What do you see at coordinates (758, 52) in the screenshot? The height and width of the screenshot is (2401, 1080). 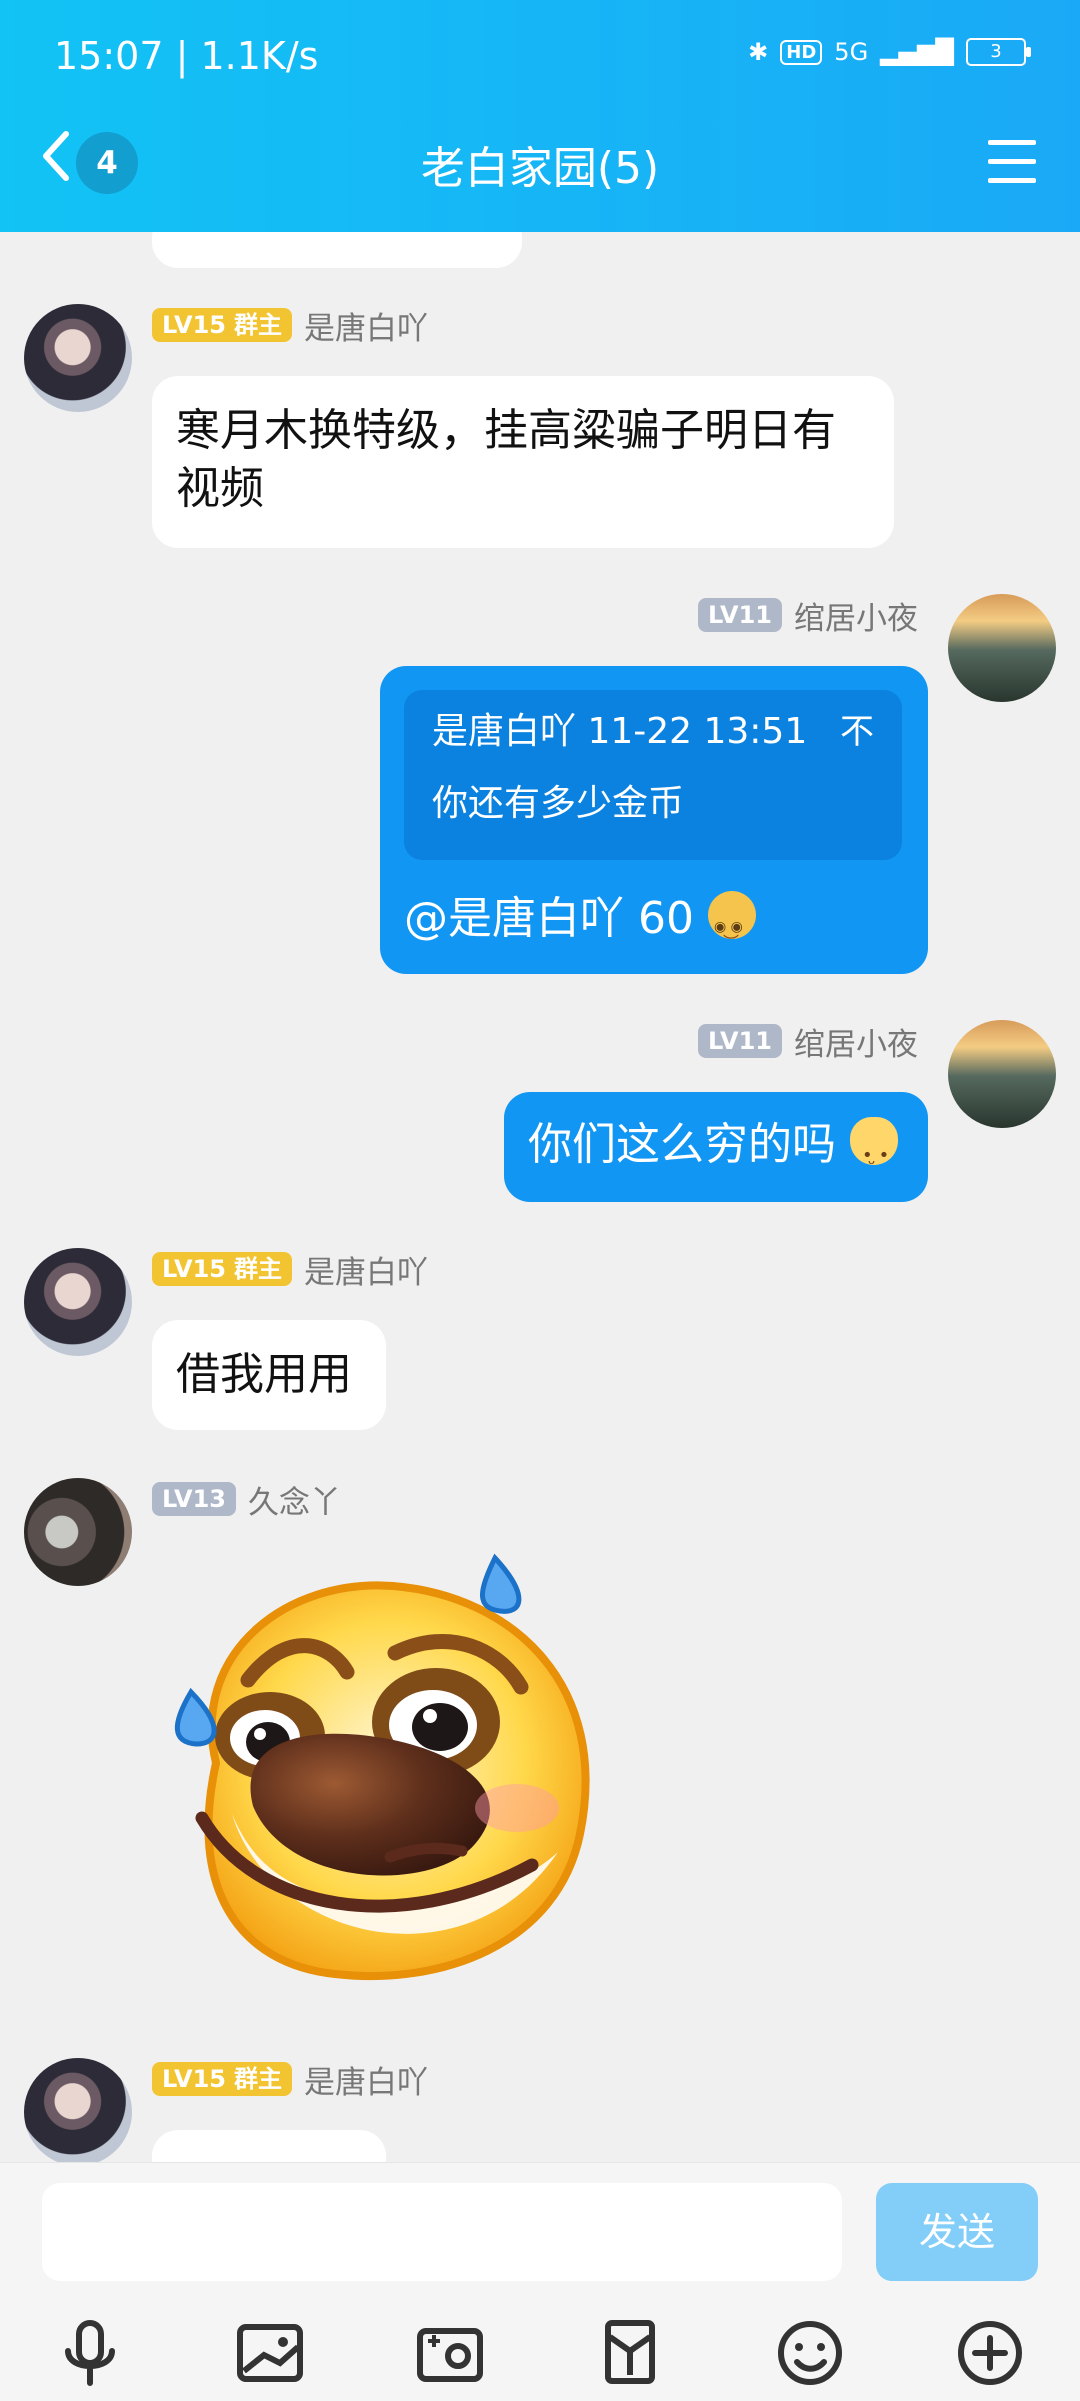 I see `bluetooth-icon: ✱` at bounding box center [758, 52].